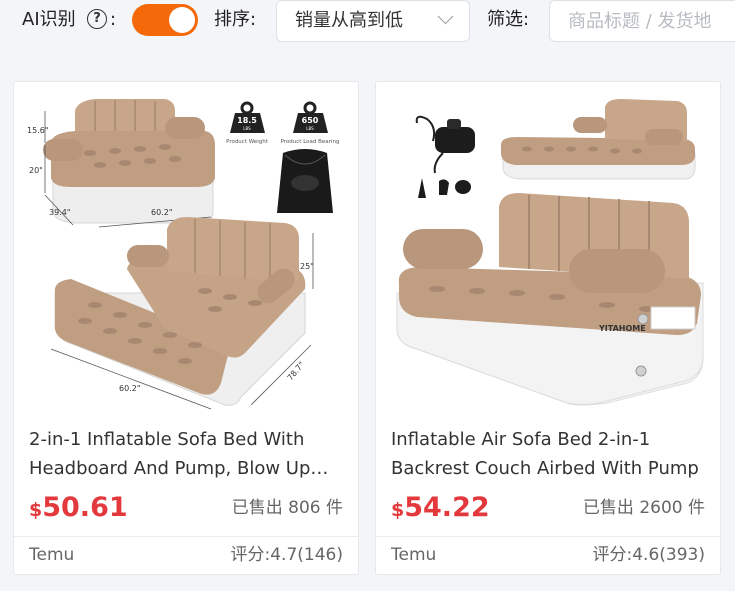 The width and height of the screenshot is (735, 591). Describe the element at coordinates (286, 555) in the screenshot. I see `product-rating: 评分:4.7(146)` at that location.